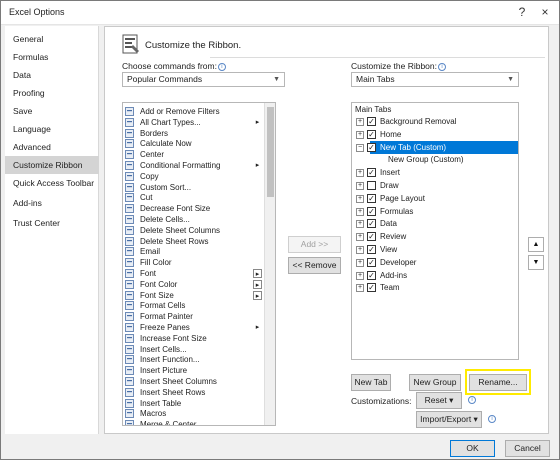  I want to click on command-item: Conditional Formatting ▸, so click(193, 165).